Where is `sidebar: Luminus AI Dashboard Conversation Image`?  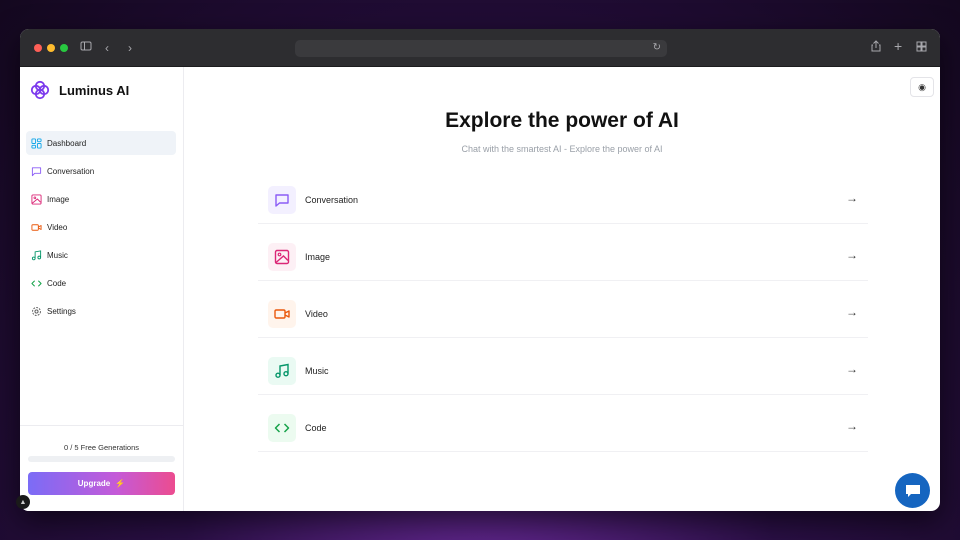 sidebar: Luminus AI Dashboard Conversation Image is located at coordinates (102, 289).